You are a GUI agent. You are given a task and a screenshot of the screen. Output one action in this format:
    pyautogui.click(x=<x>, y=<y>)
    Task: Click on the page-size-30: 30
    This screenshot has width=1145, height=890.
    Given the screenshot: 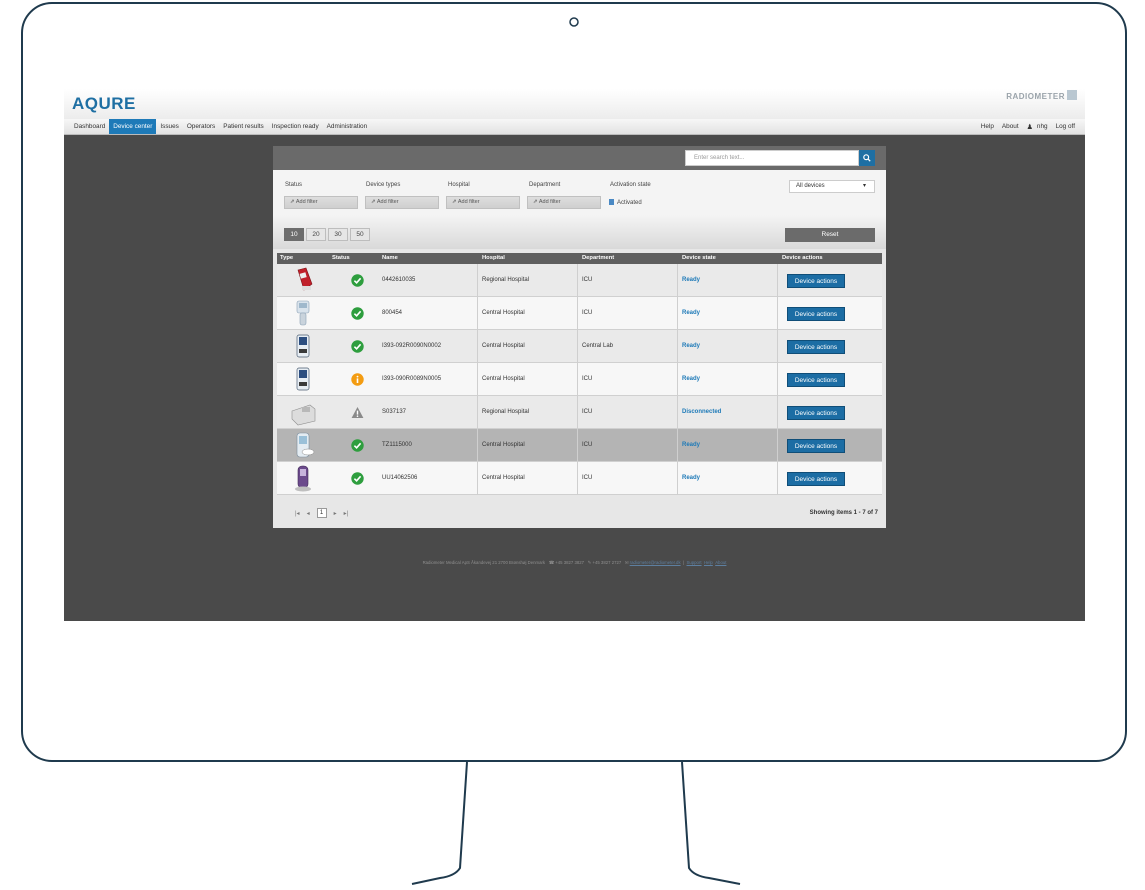 What is the action you would take?
    pyautogui.click(x=338, y=234)
    